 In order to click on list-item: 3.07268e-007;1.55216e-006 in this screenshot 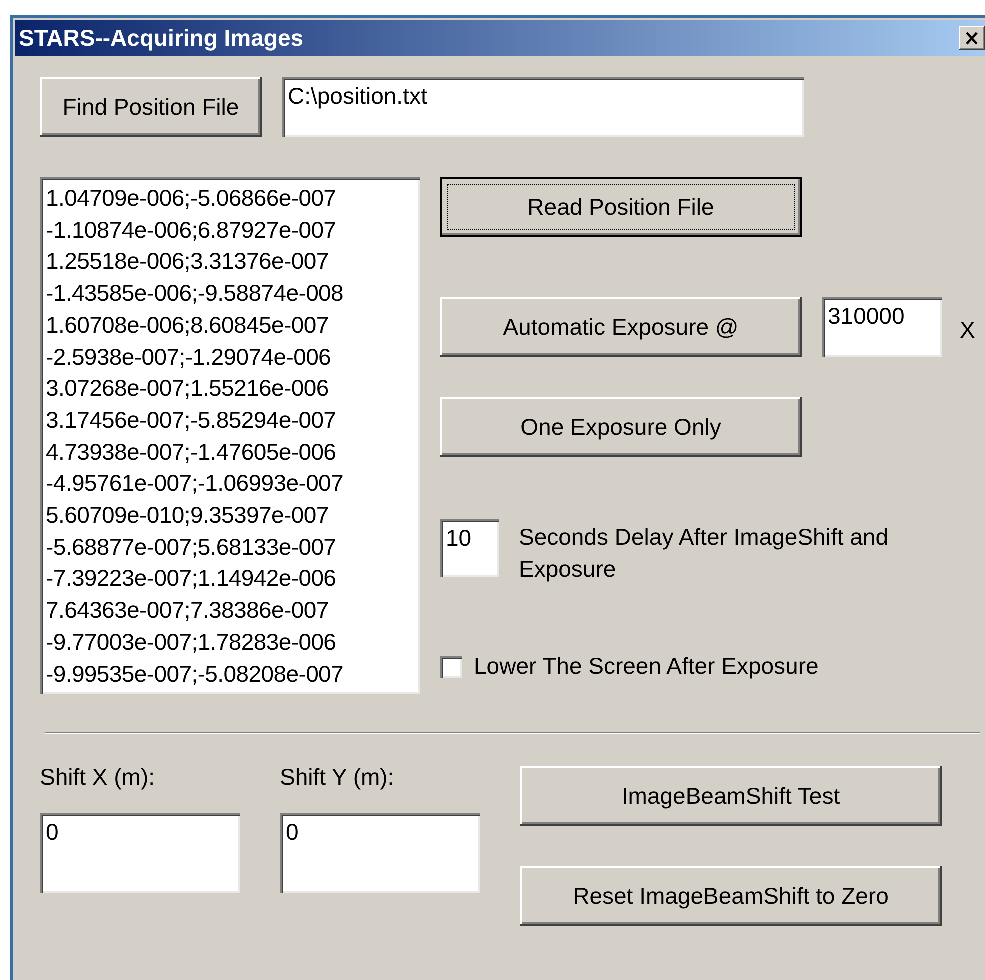, I will do `click(230, 389)`.